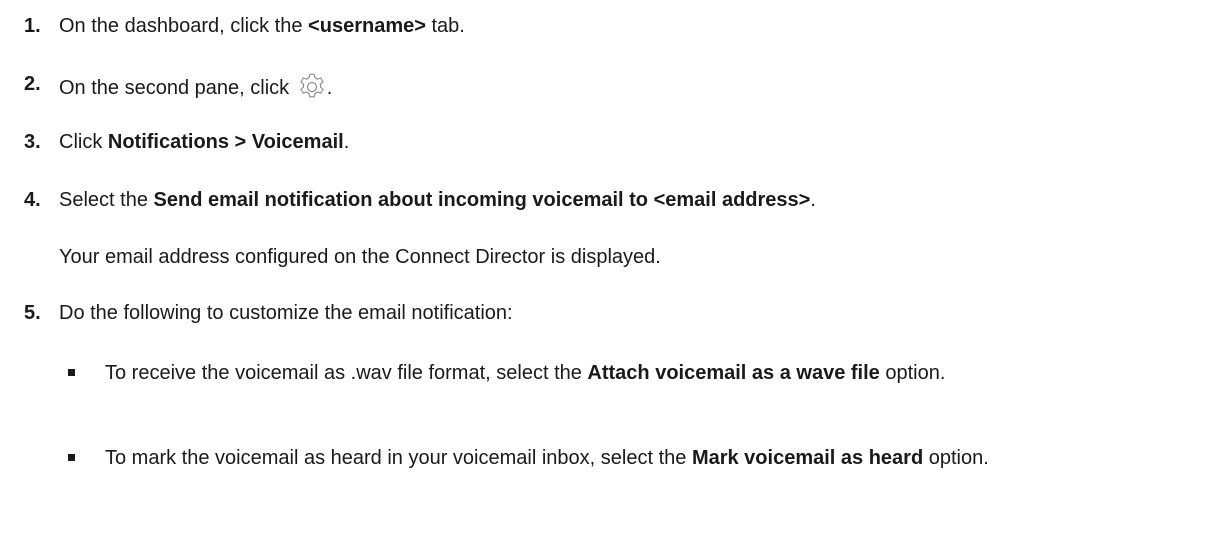 The height and width of the screenshot is (538, 1209). Describe the element at coordinates (32, 84) in the screenshot. I see `step-number: 2.` at that location.